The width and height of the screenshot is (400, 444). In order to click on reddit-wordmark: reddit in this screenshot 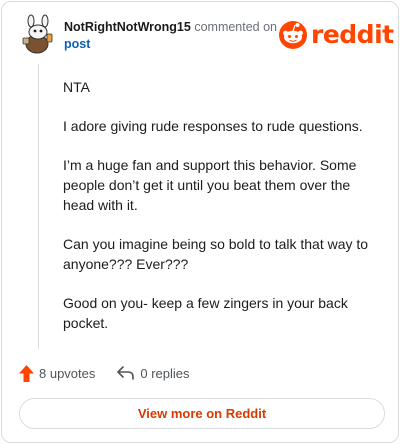, I will do `click(352, 34)`.